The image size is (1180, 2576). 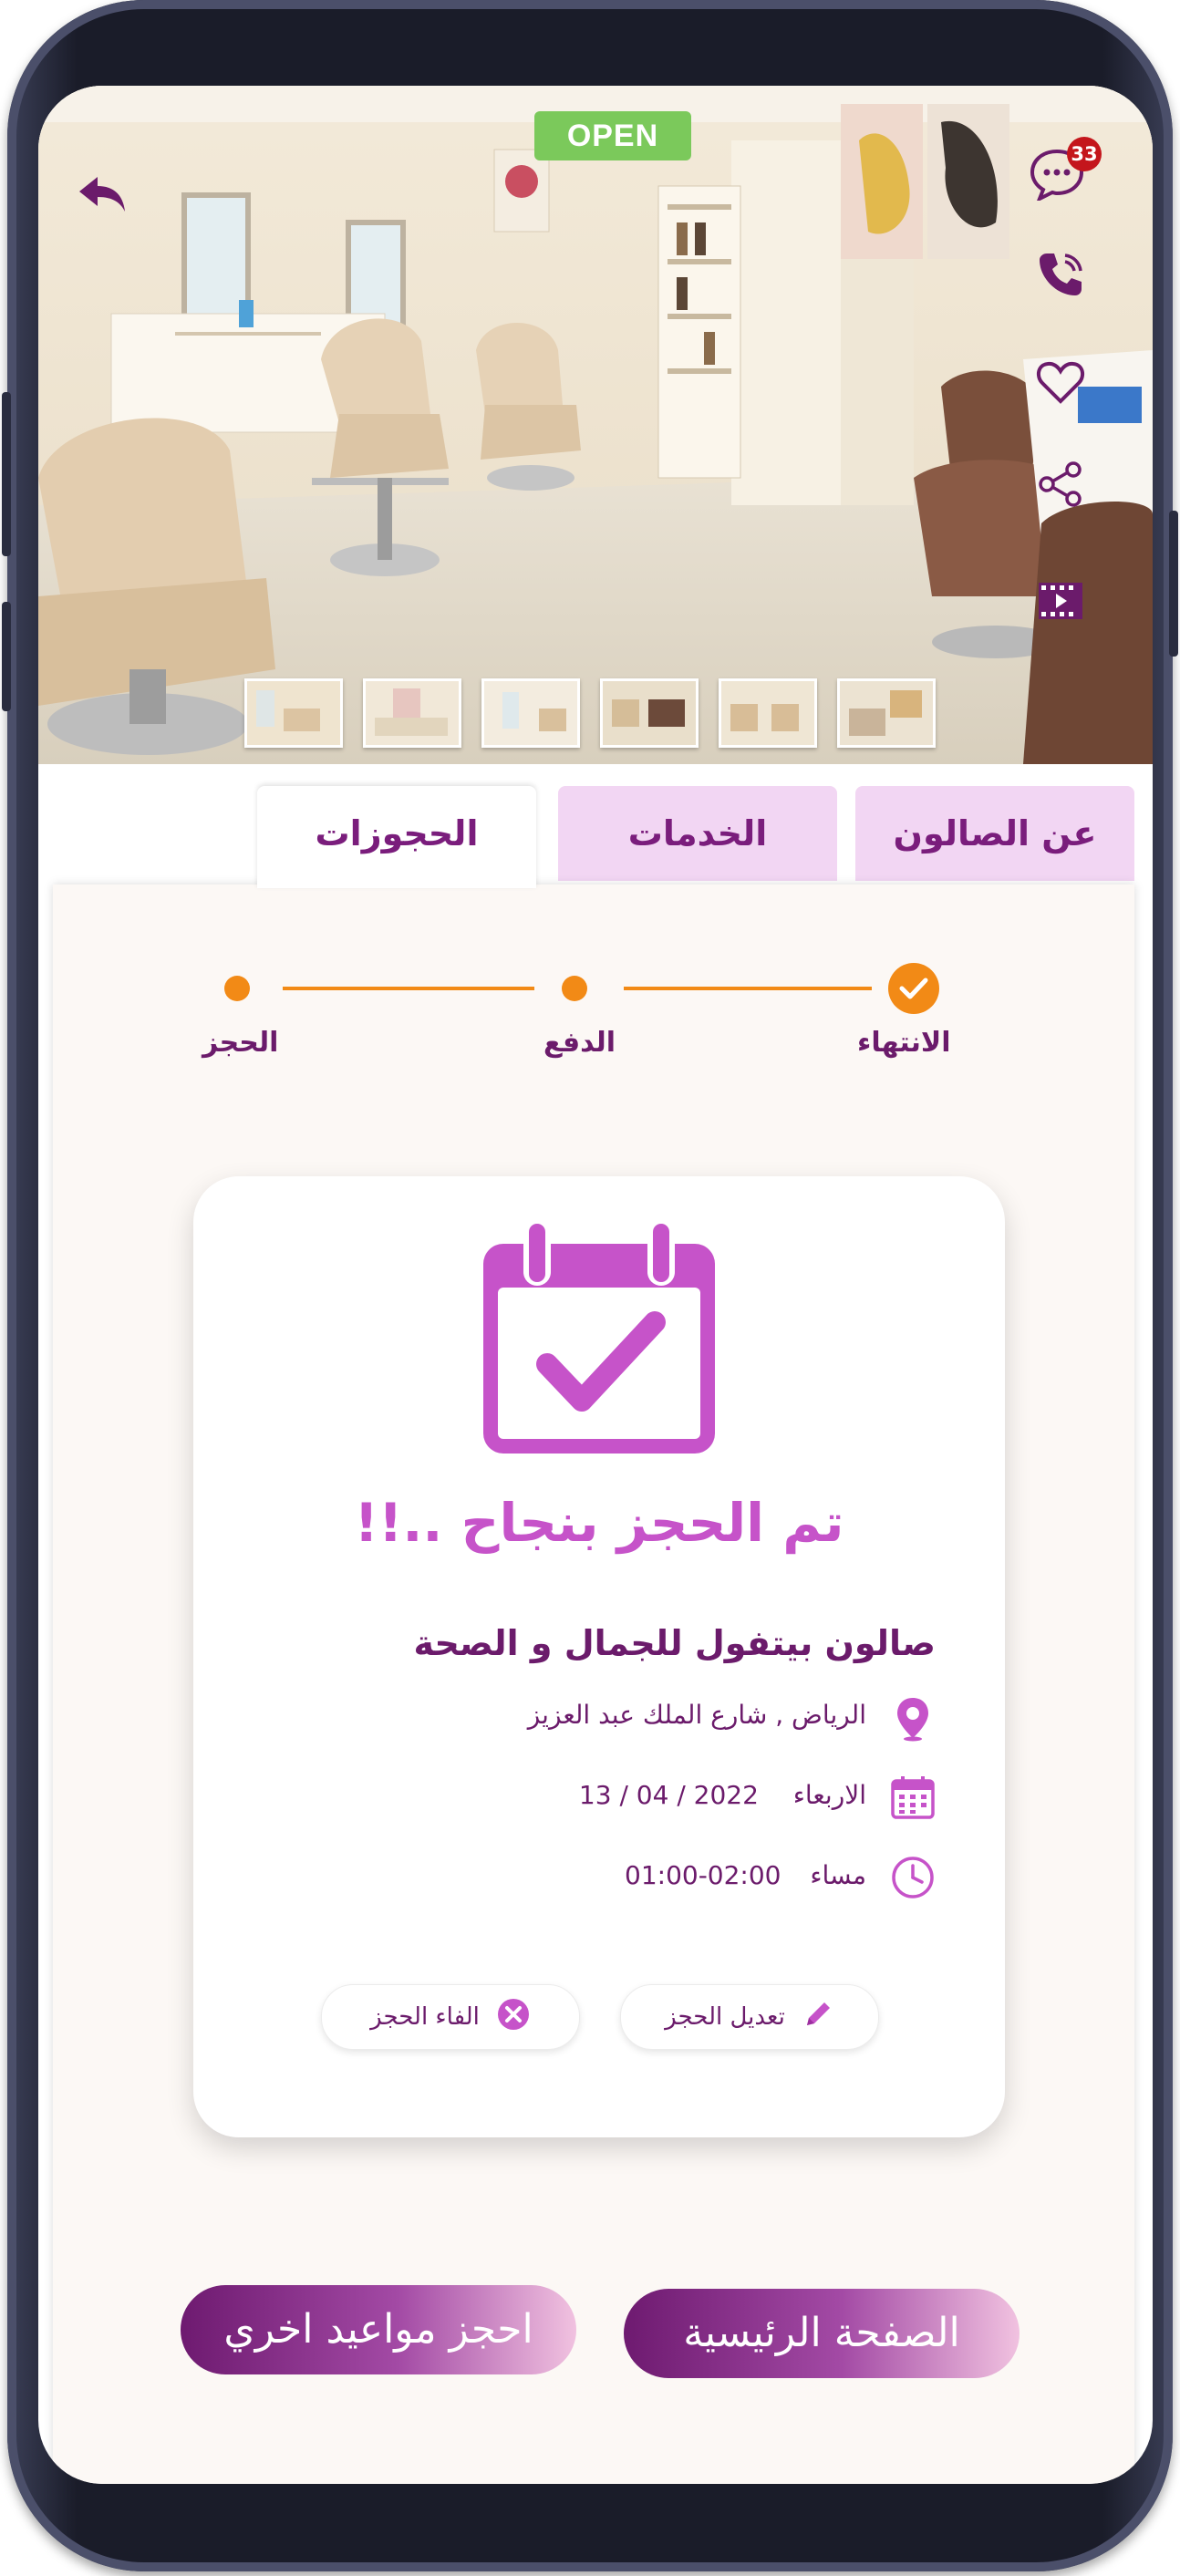 I want to click on calendar-icon, so click(x=913, y=1797).